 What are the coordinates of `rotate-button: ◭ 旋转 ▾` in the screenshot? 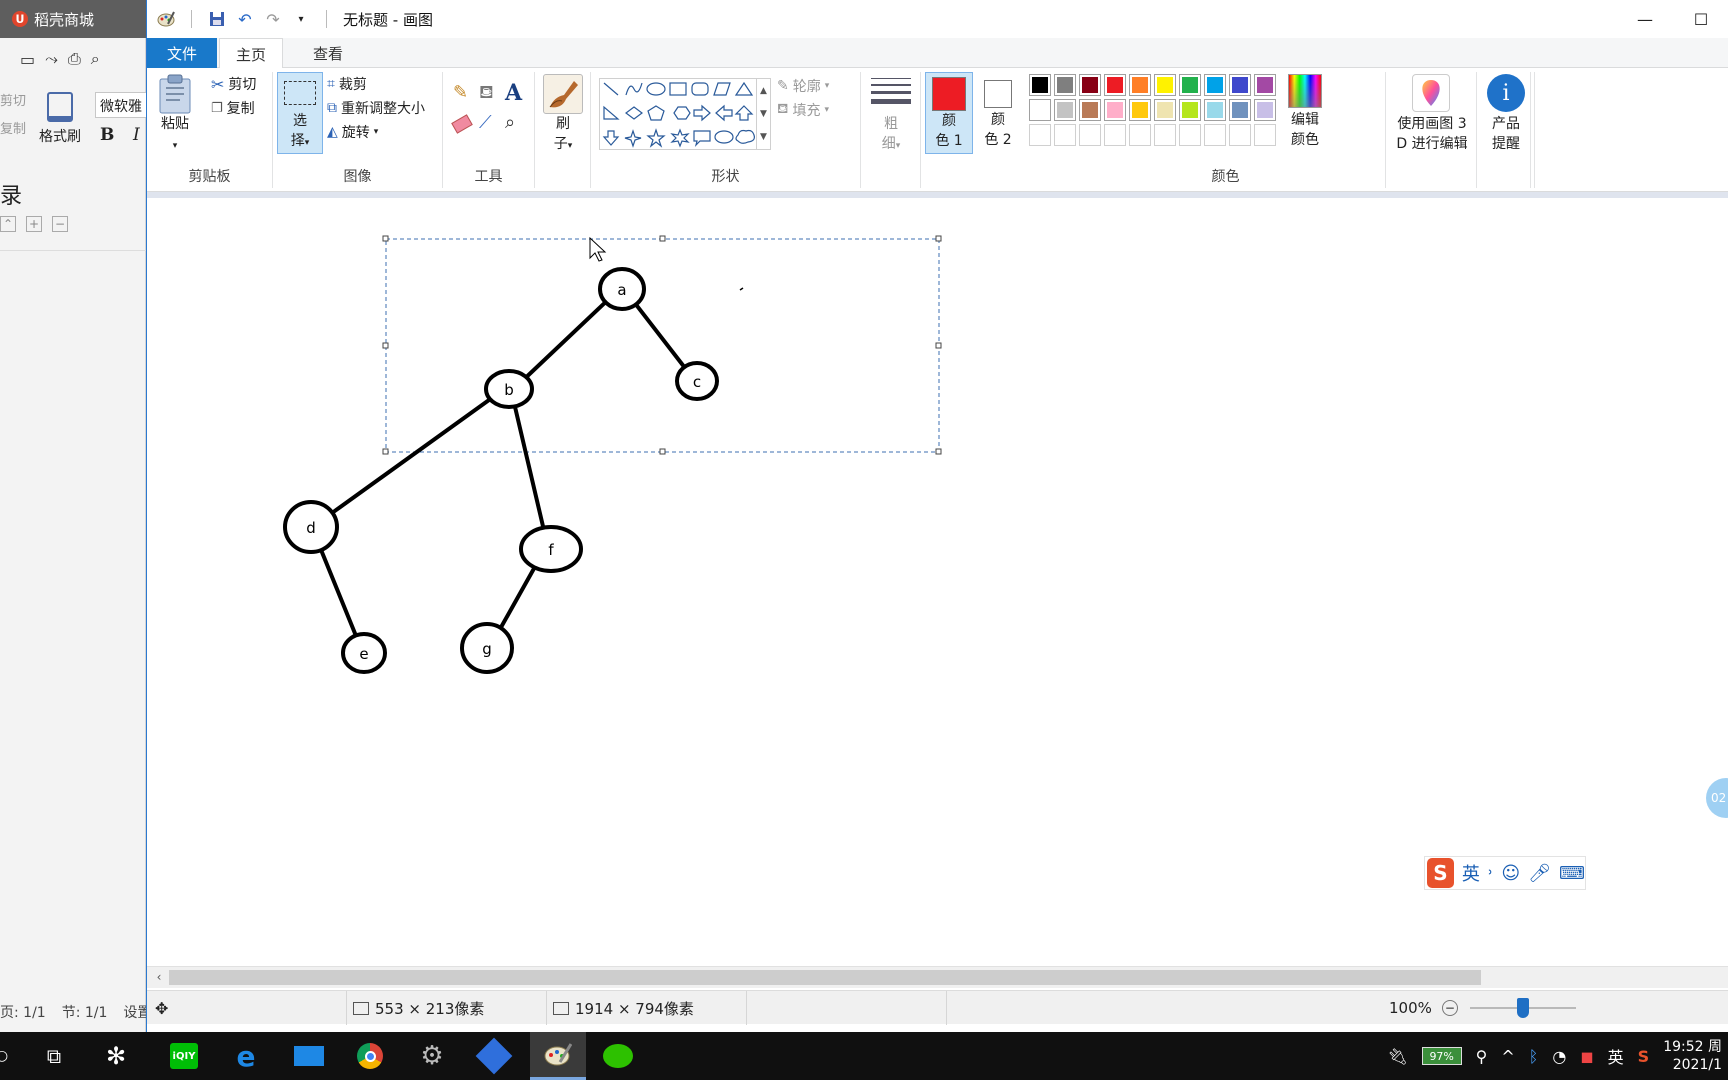 It's located at (352, 132).